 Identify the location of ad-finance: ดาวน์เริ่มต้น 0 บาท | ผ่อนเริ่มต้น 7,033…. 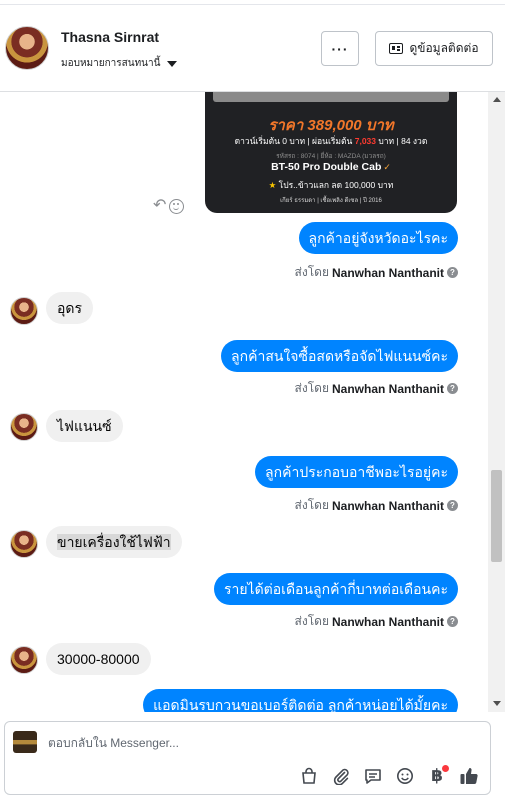
(331, 141).